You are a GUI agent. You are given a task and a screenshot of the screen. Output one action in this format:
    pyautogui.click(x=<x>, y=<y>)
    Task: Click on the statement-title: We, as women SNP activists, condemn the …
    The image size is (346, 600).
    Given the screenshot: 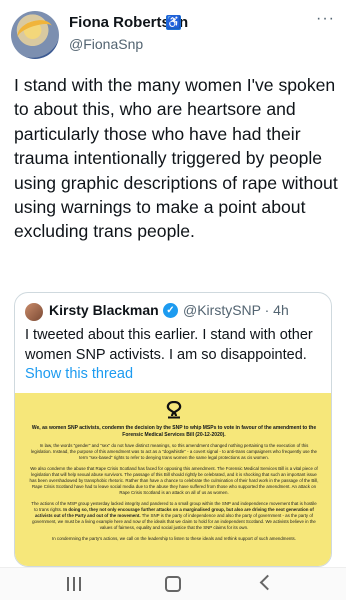 What is the action you would take?
    pyautogui.click(x=174, y=431)
    